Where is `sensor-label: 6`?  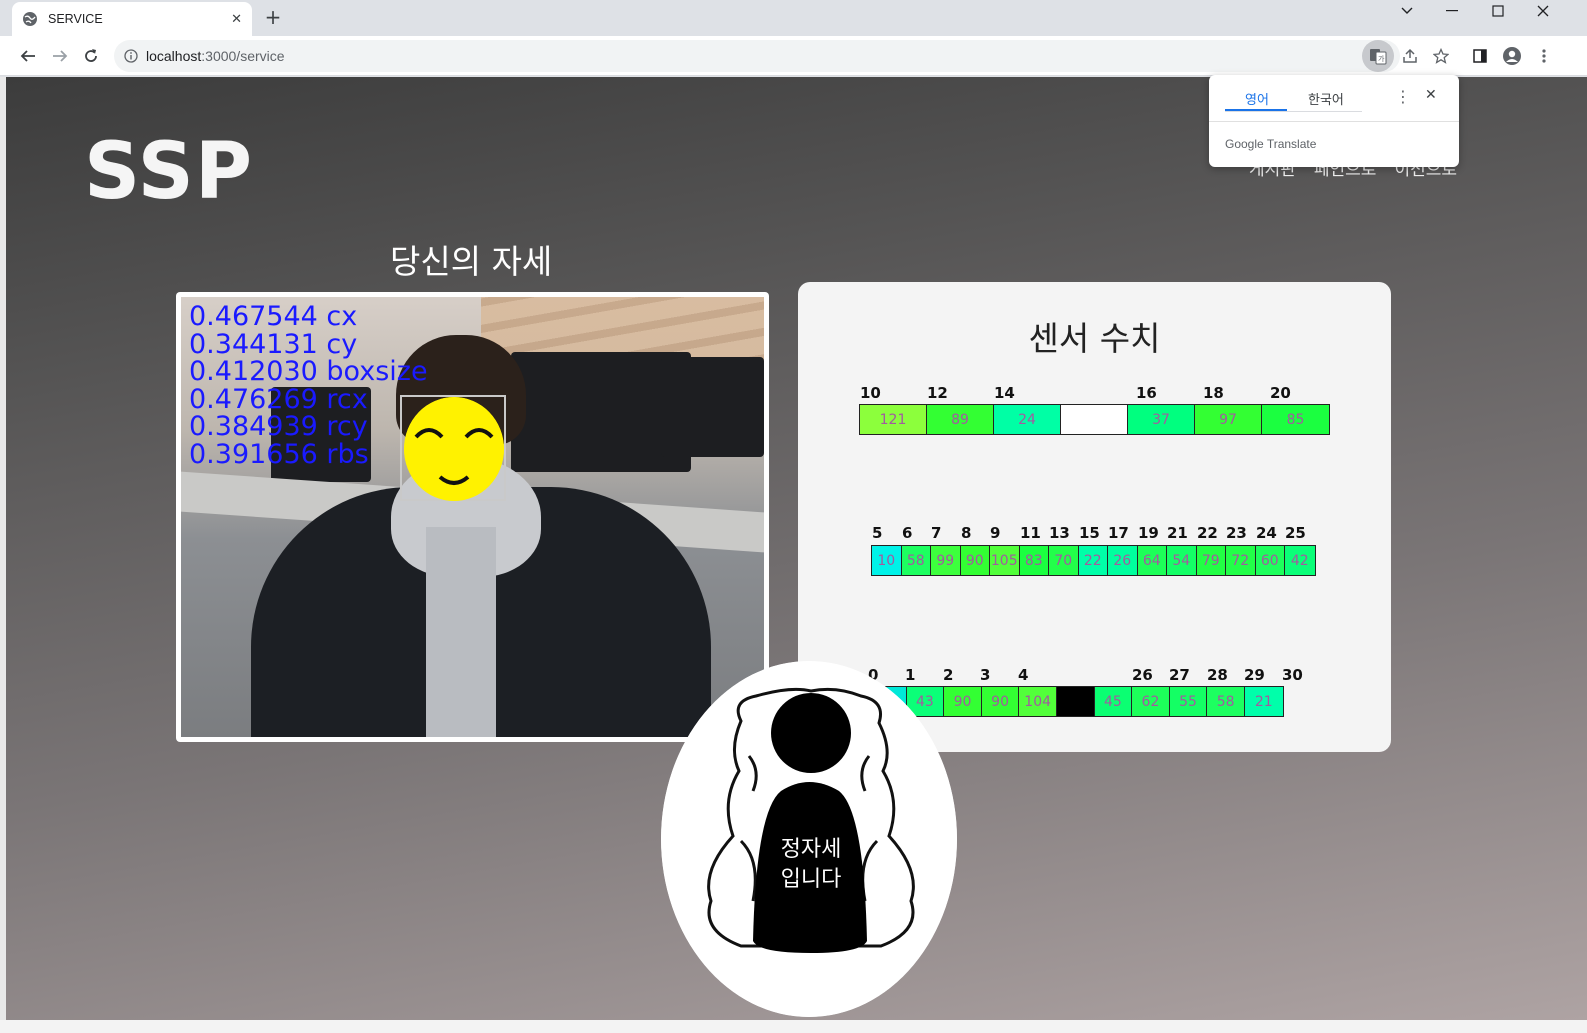 sensor-label: 6 is located at coordinates (907, 533).